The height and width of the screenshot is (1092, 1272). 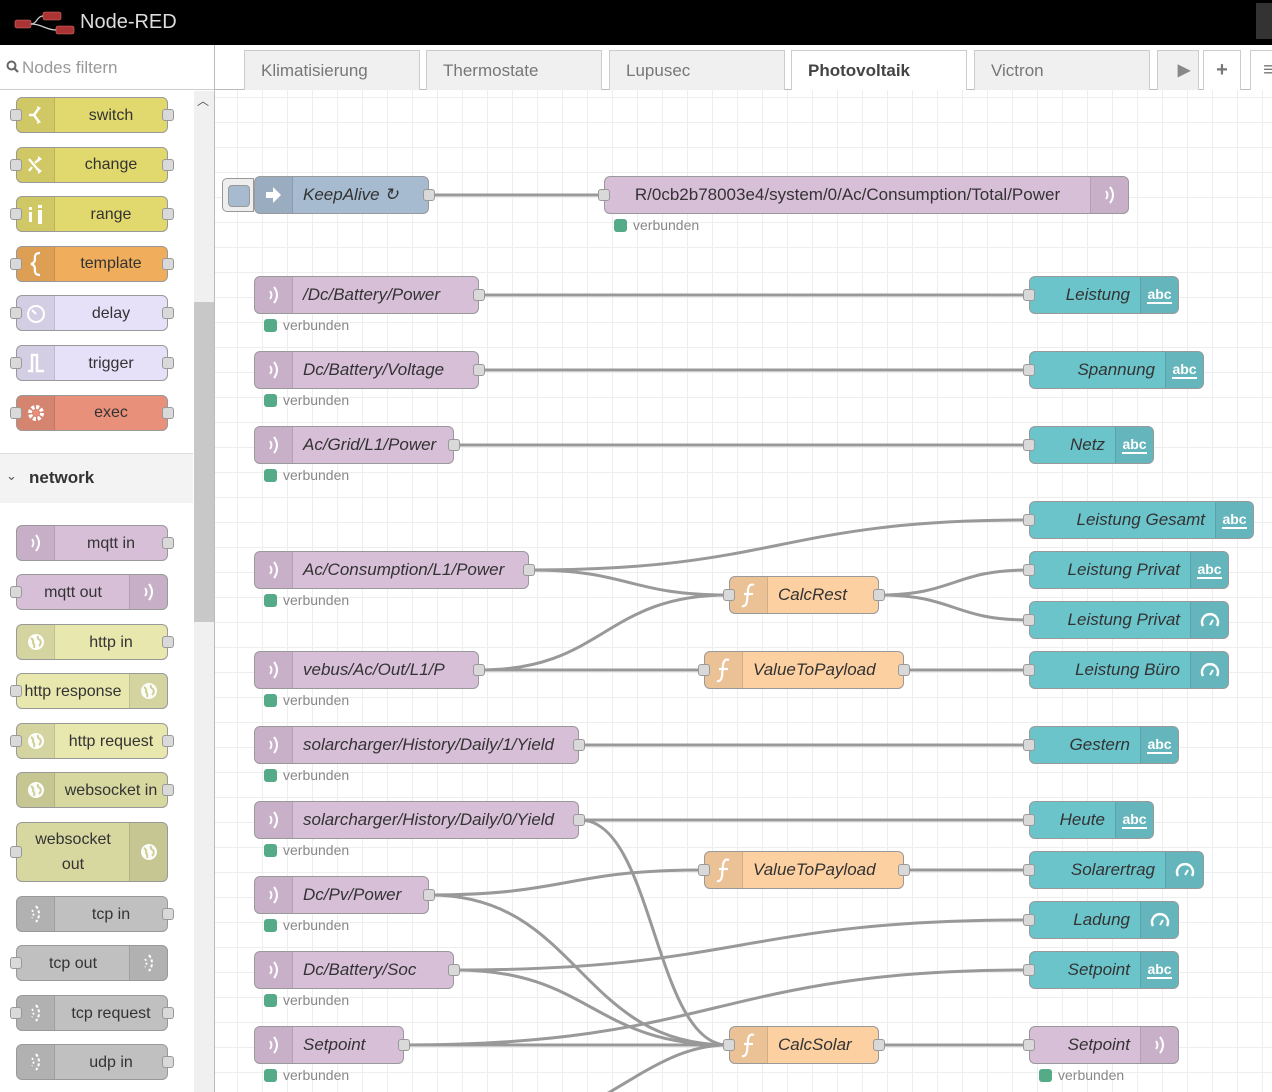 I want to click on wire-in-pv-to-f-vtp2, so click(x=566, y=882).